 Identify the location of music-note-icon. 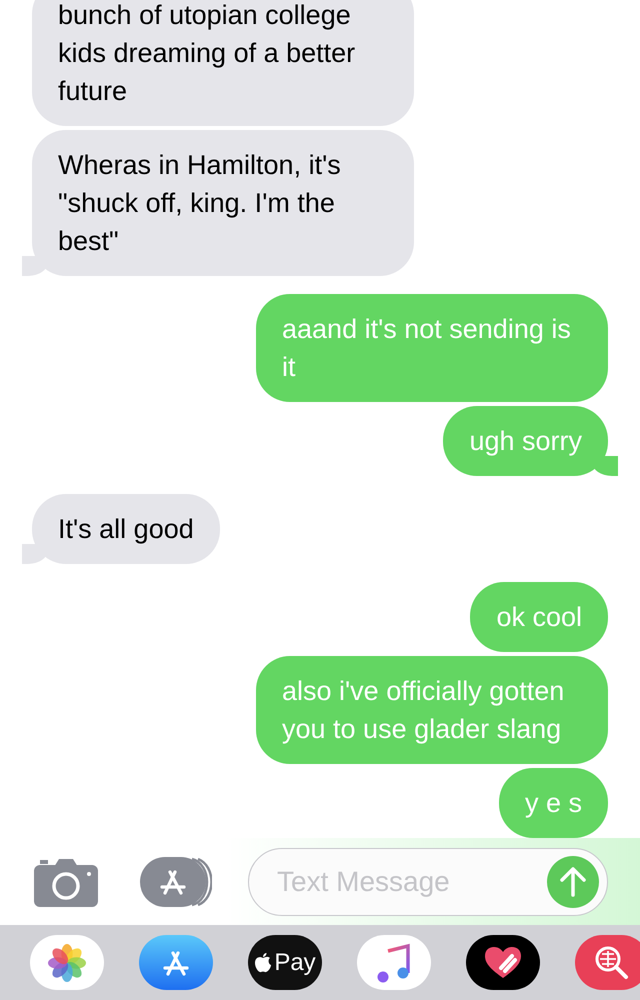
(394, 962).